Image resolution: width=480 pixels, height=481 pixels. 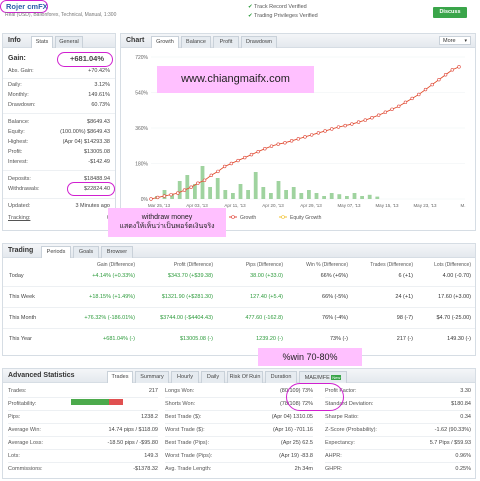 What do you see at coordinates (311, 205) in the screenshot?
I see `x-tick-label: Apr 29, '13` at bounding box center [311, 205].